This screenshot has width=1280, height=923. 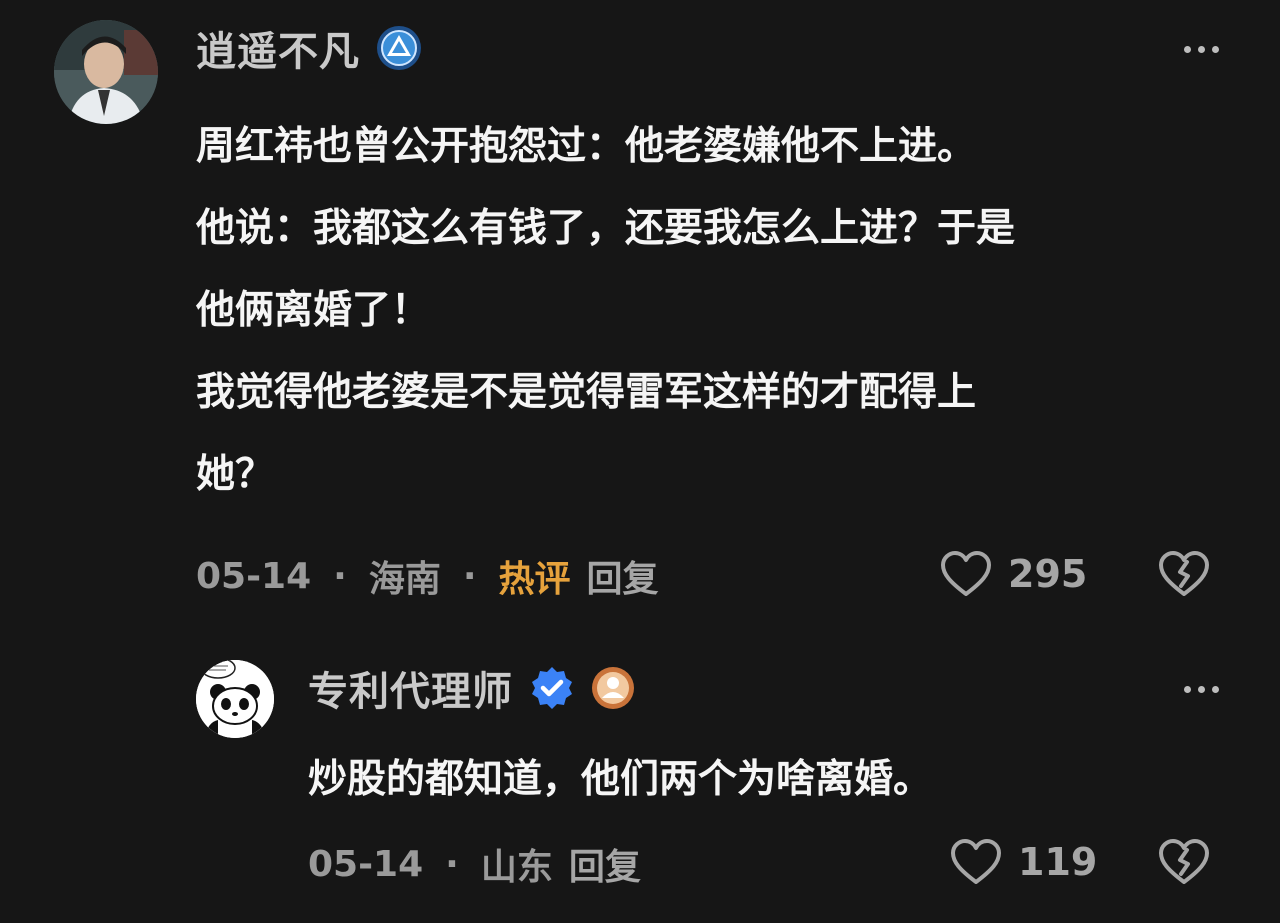 I want to click on comment-line: 他俩离婚了！, so click(x=313, y=310).